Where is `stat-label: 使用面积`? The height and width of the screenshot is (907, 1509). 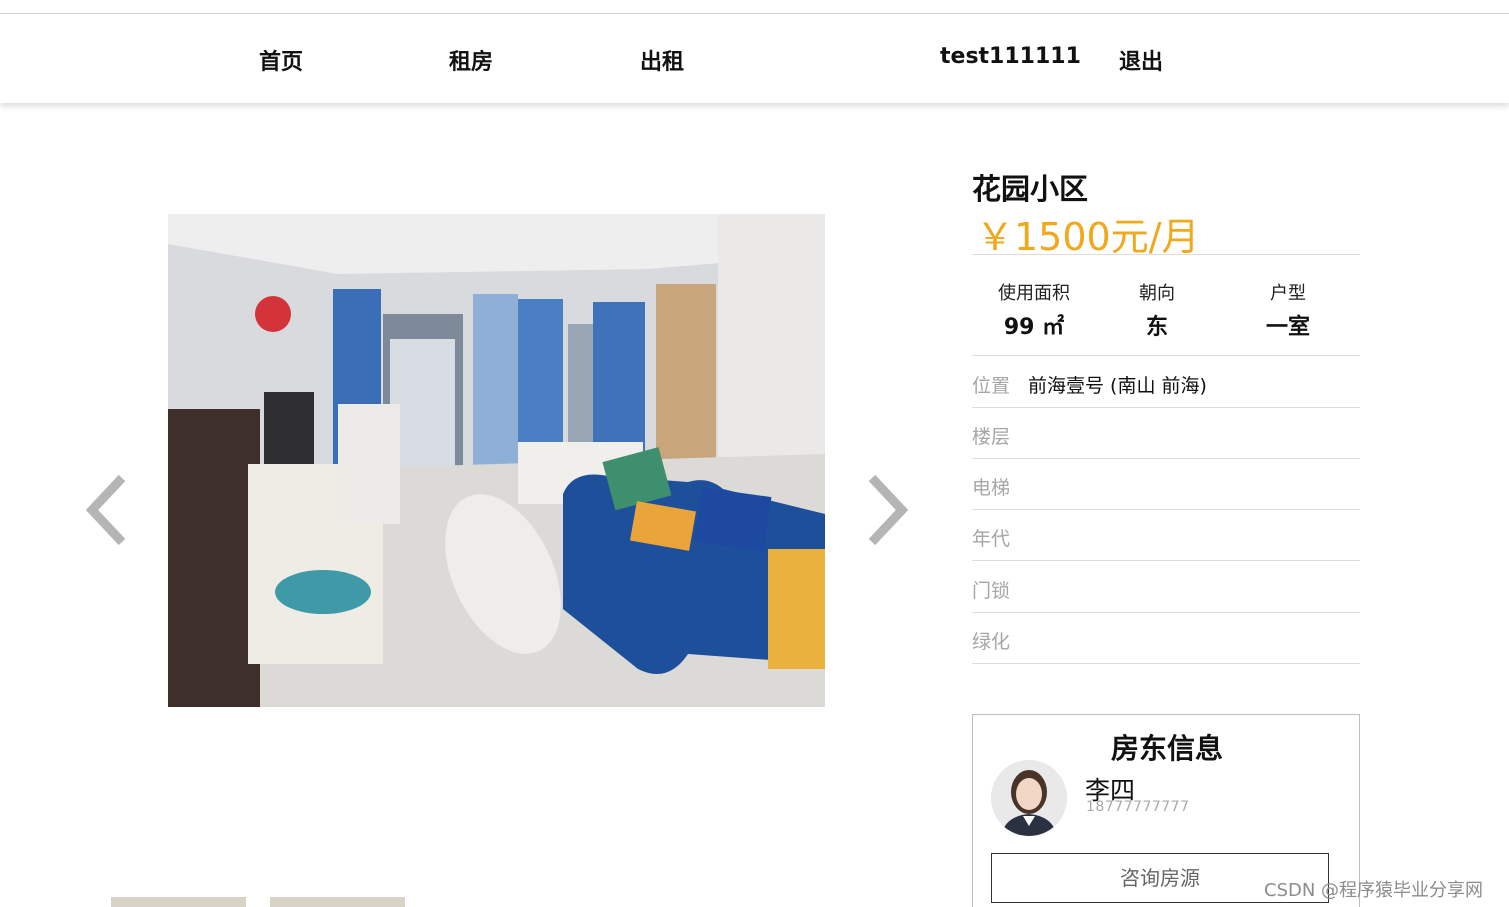
stat-label: 使用面积 is located at coordinates (1034, 293).